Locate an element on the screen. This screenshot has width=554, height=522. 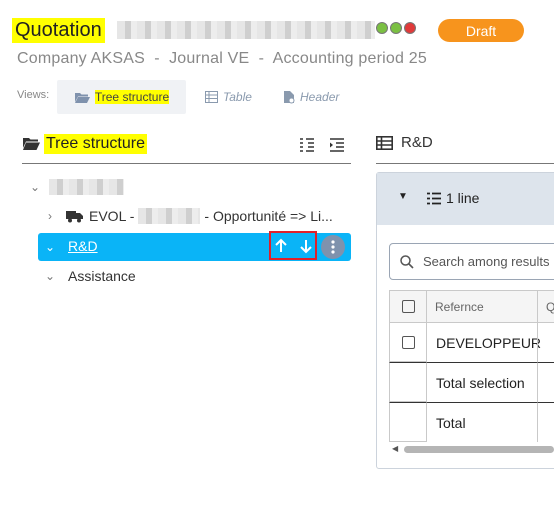
status-dot-red is located at coordinates (410, 28).